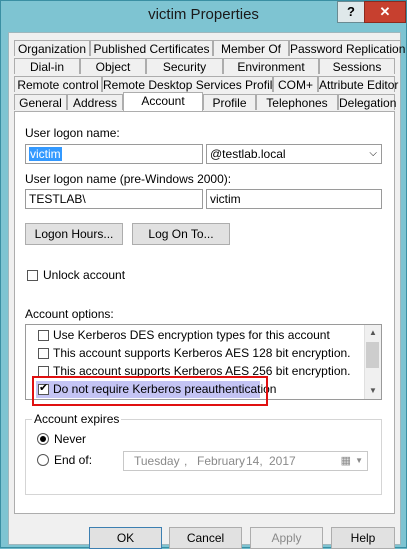 The image size is (407, 549). What do you see at coordinates (357, 66) in the screenshot?
I see `tab-sessions: Sessions` at bounding box center [357, 66].